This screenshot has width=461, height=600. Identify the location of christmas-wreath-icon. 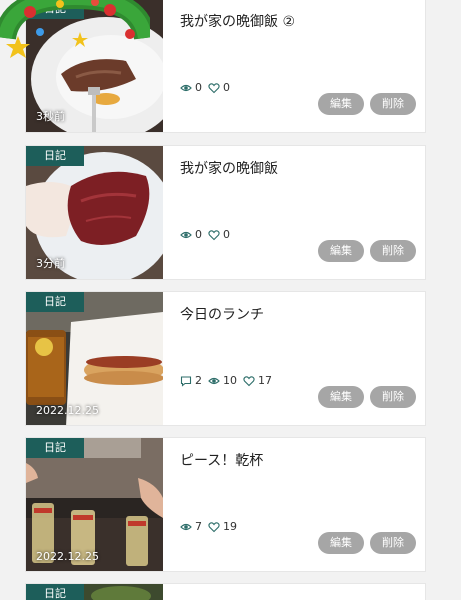
(75, 29).